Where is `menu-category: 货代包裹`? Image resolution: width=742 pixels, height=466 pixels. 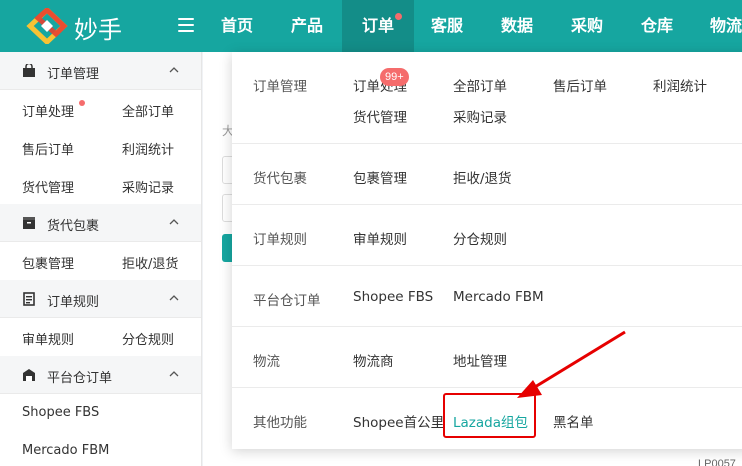
menu-category: 货代包裹 is located at coordinates (280, 179).